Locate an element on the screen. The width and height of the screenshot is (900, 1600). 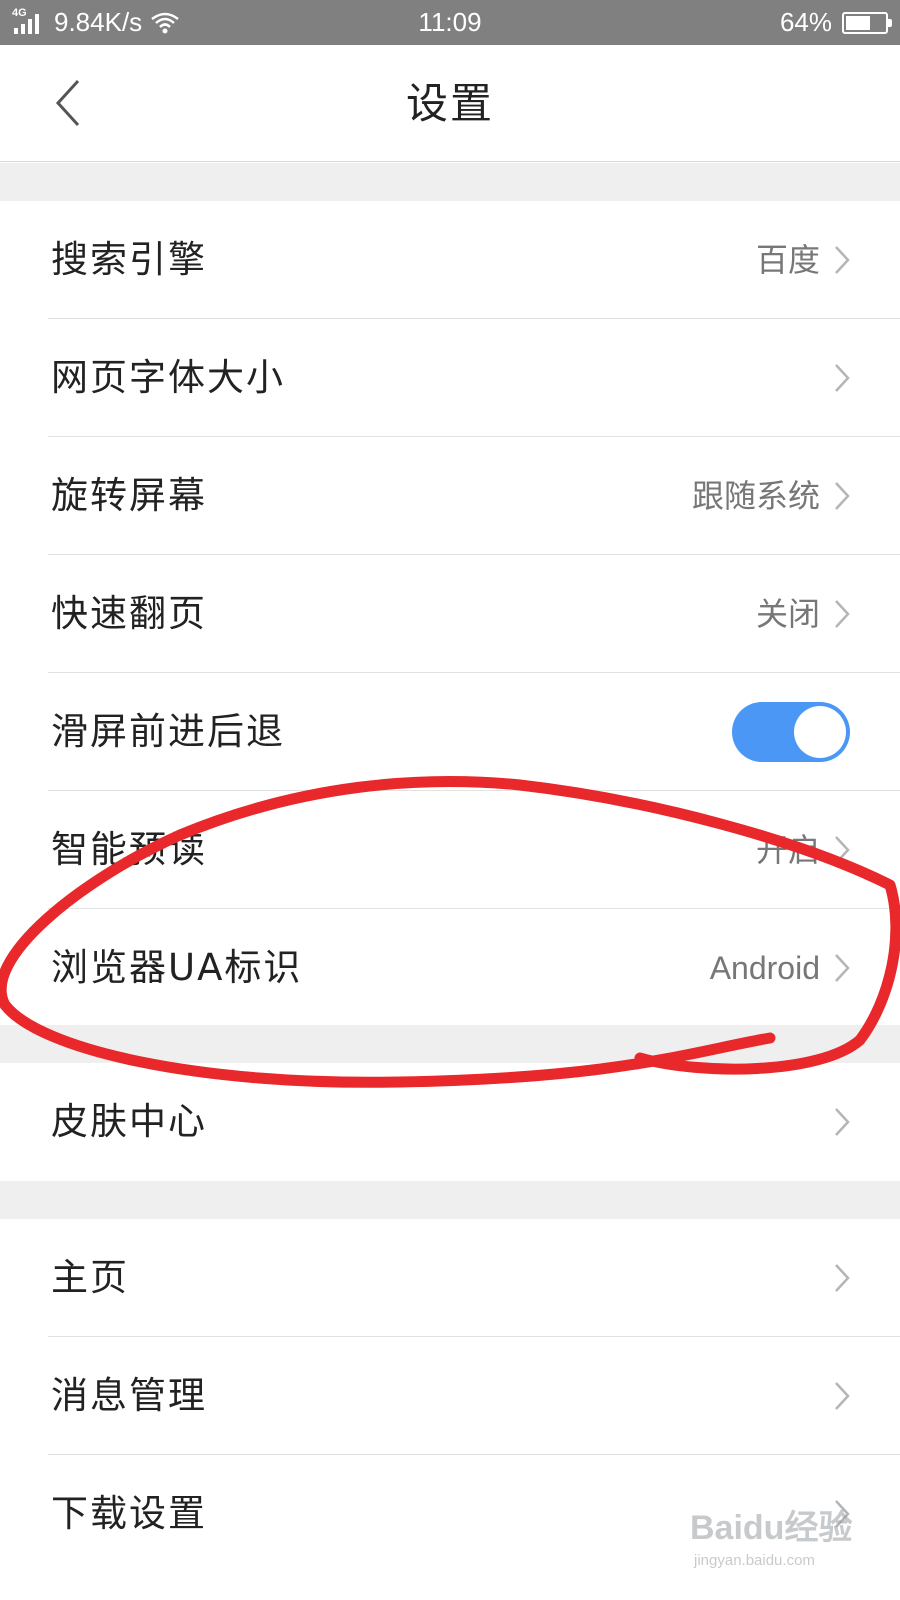
setting-label: 皮肤中心 is located at coordinates (129, 1121).